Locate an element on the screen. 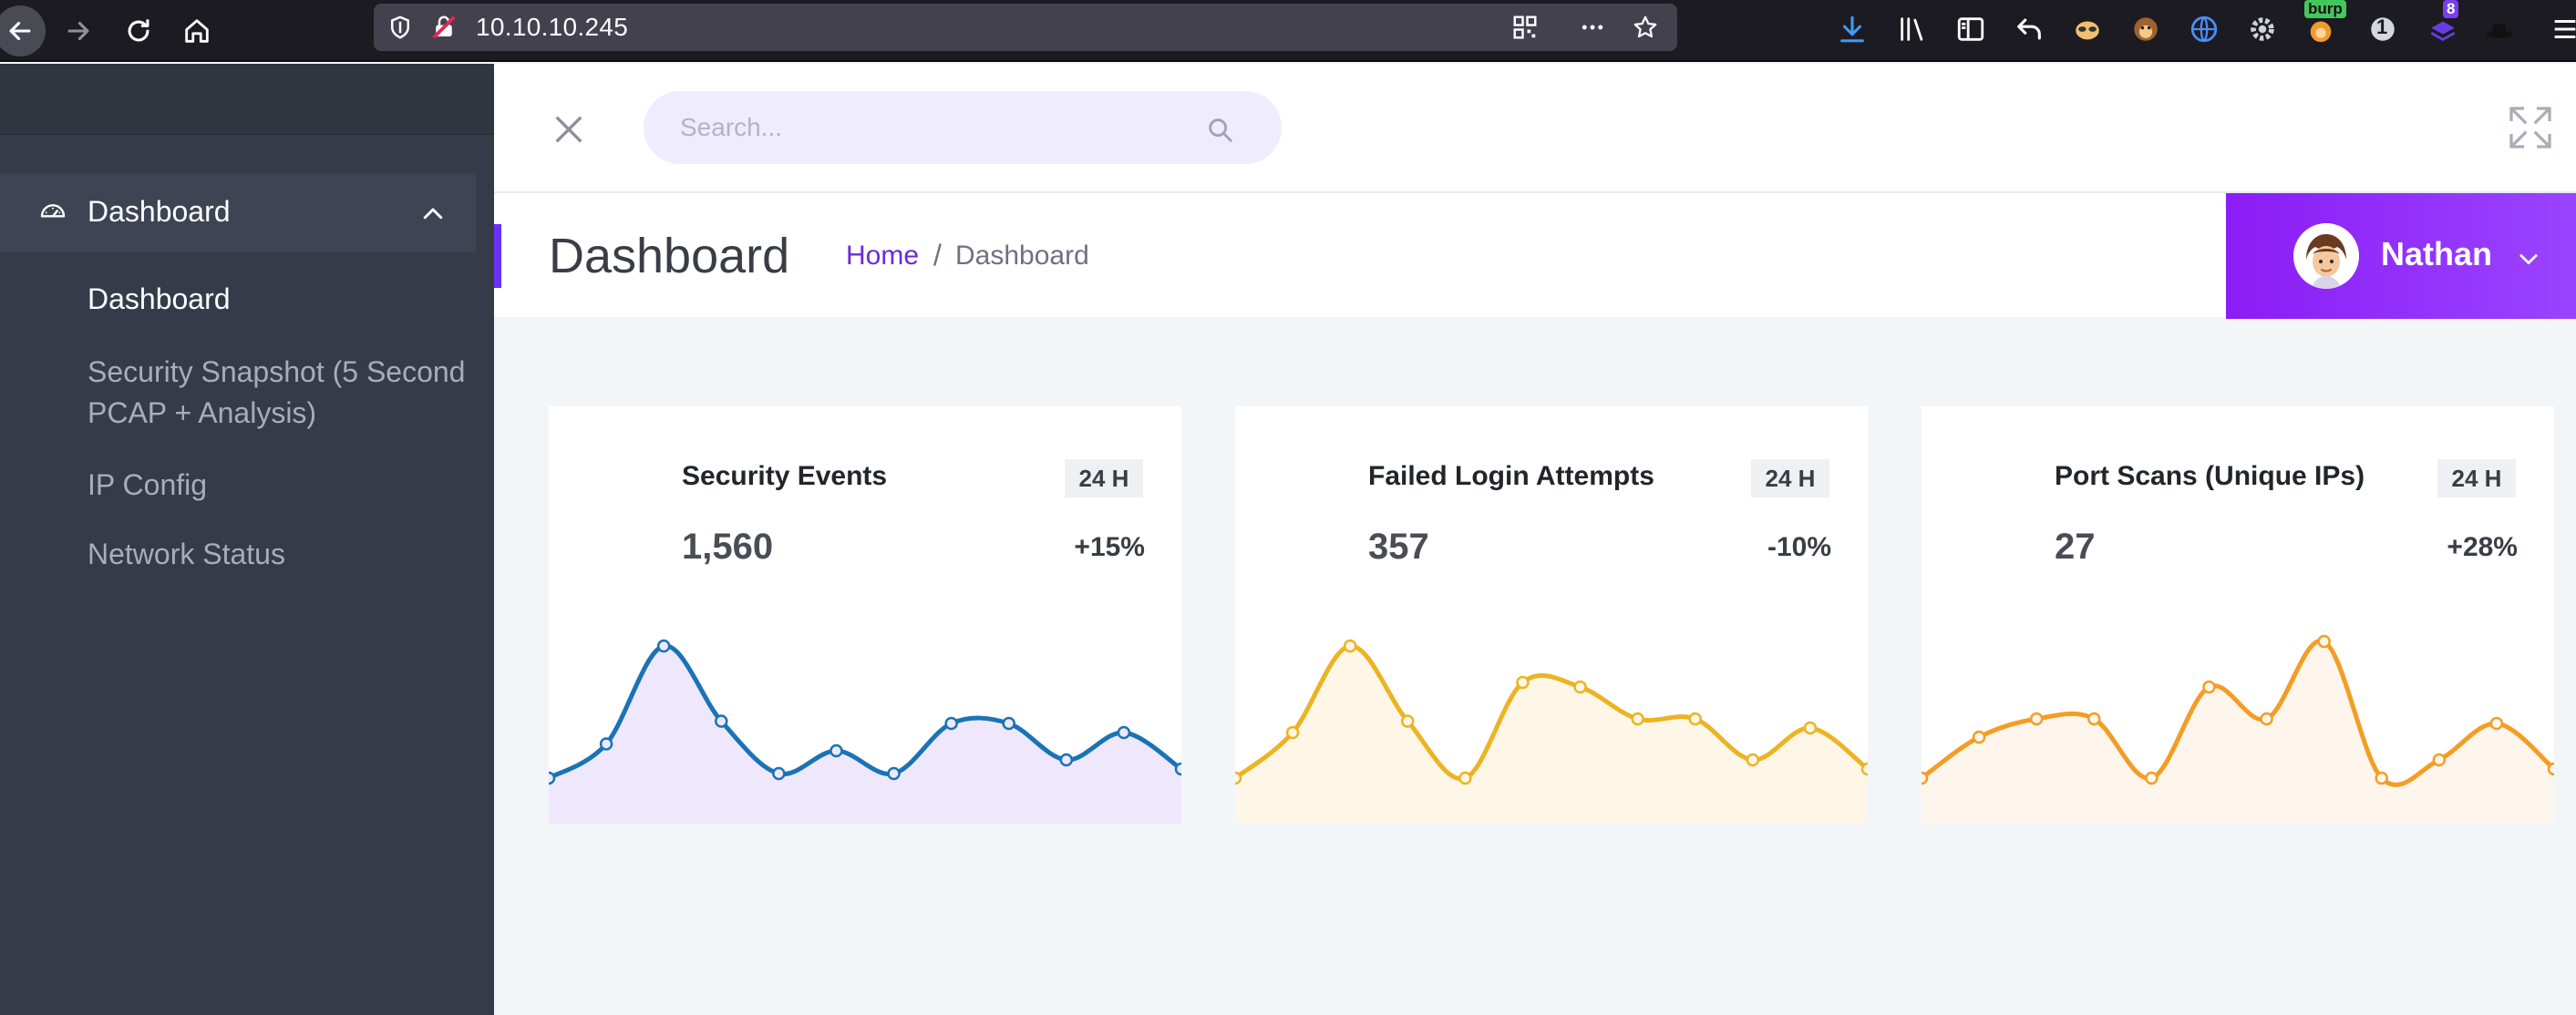 The height and width of the screenshot is (1015, 2576). layers-extension-button: 8 is located at coordinates (2443, 23).